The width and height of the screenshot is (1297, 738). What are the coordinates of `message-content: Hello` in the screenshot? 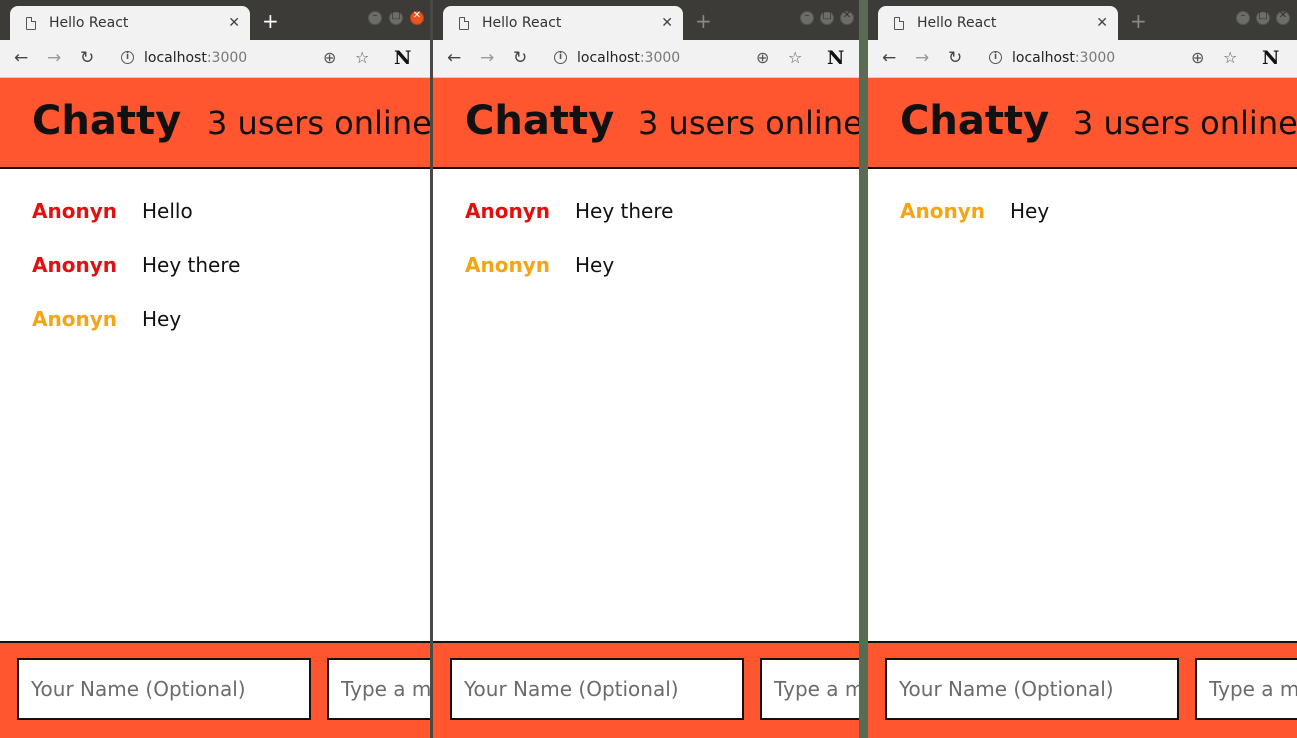 It's located at (167, 211).